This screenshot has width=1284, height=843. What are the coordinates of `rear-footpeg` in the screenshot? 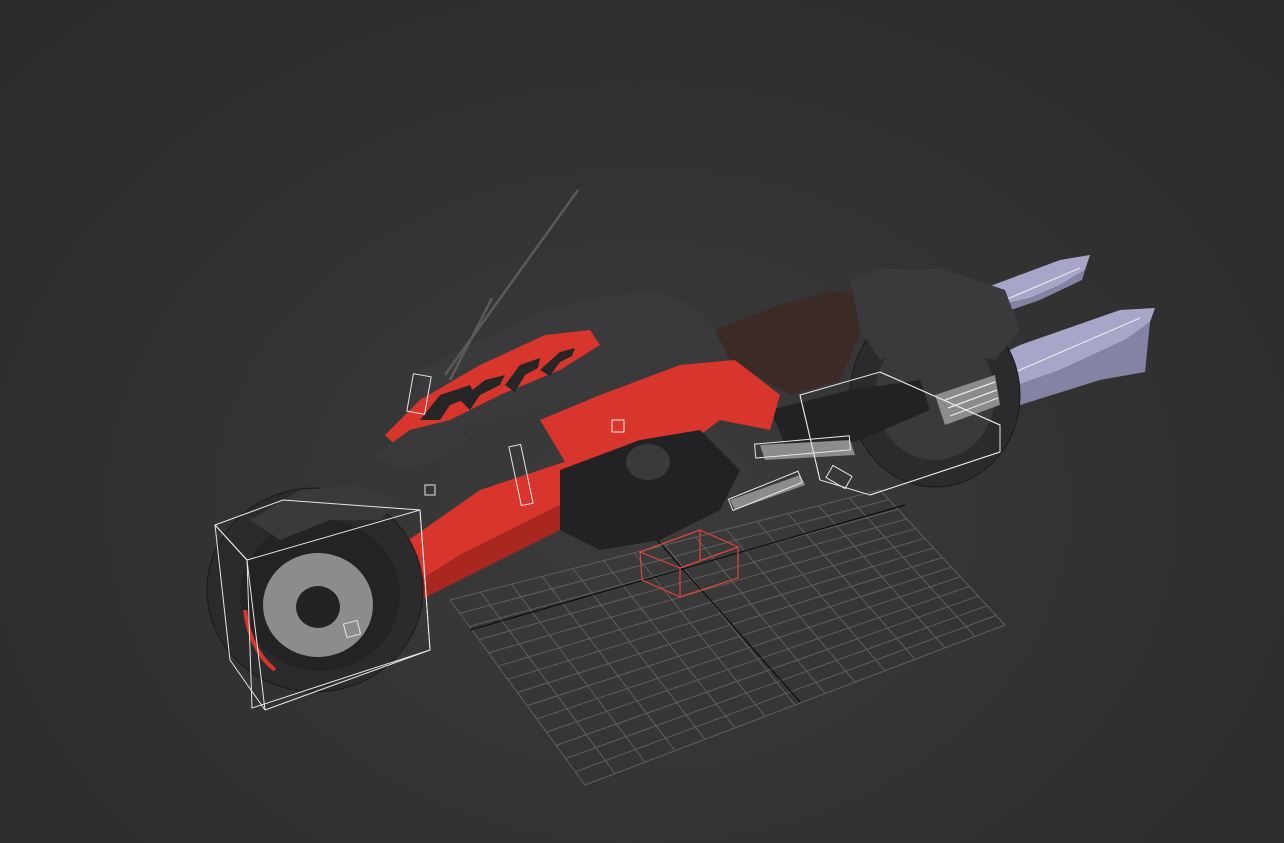 It's located at (807, 450).